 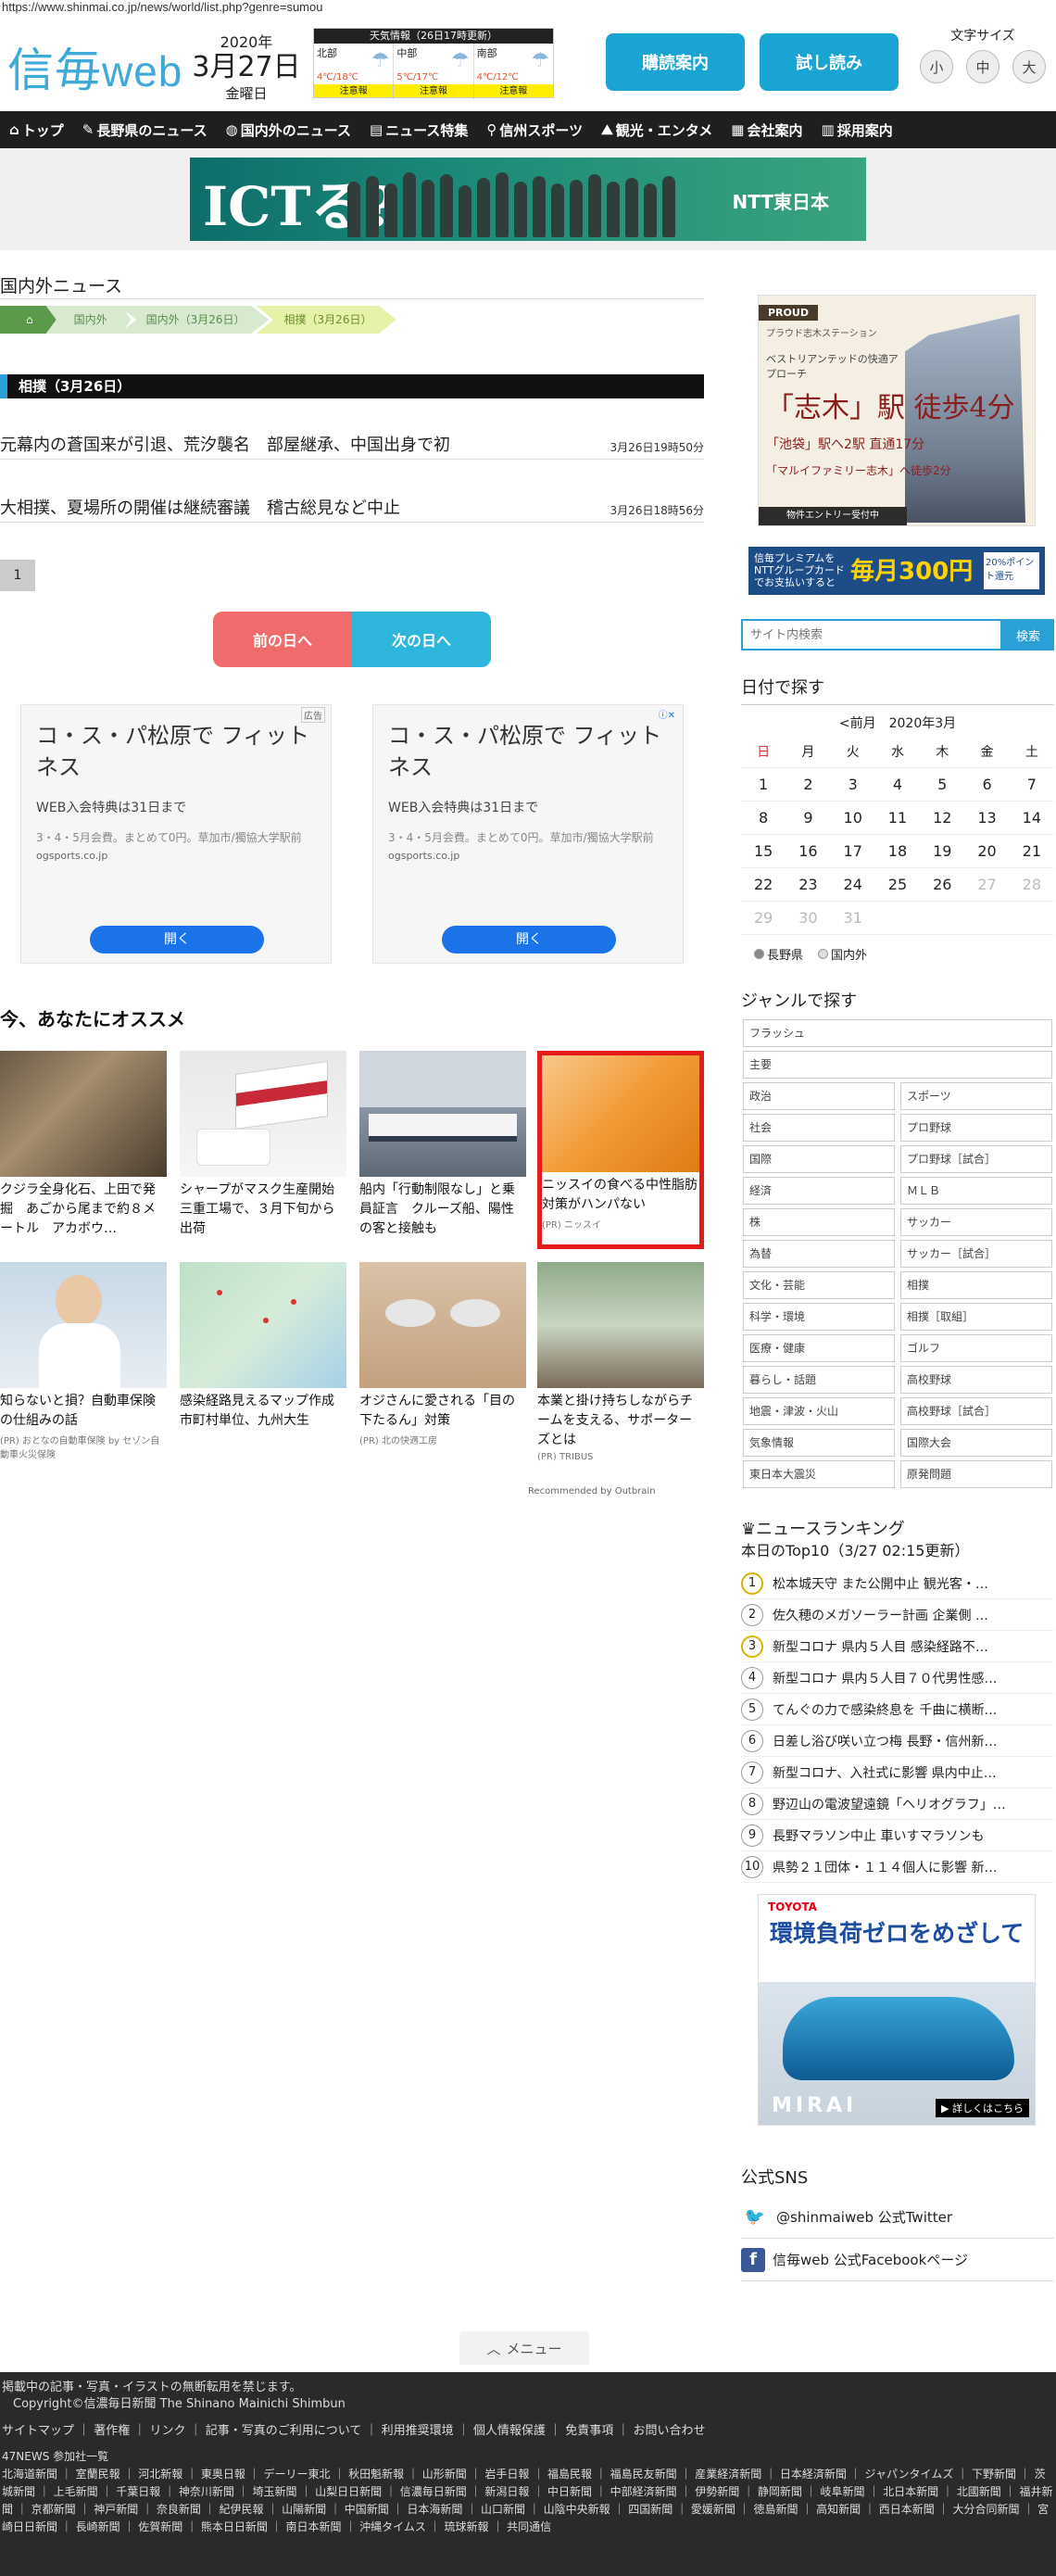 I want to click on nav-item-tourism: ⛰ 観光・エンタメ, so click(x=657, y=130).